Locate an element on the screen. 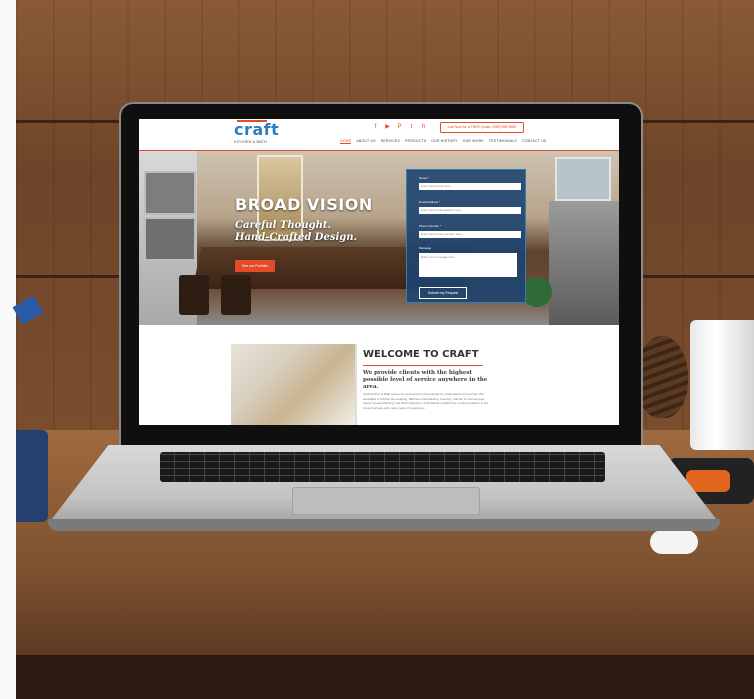 This screenshot has height=699, width=754. smartphone is located at coordinates (32, 476).